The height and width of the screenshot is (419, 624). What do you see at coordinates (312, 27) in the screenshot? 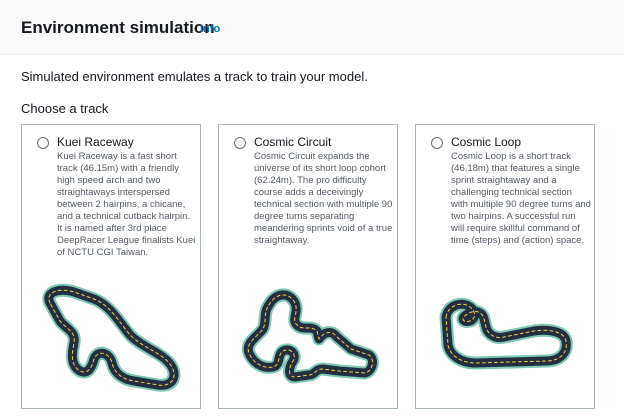
I see `section-header: Environment simulation Info` at bounding box center [312, 27].